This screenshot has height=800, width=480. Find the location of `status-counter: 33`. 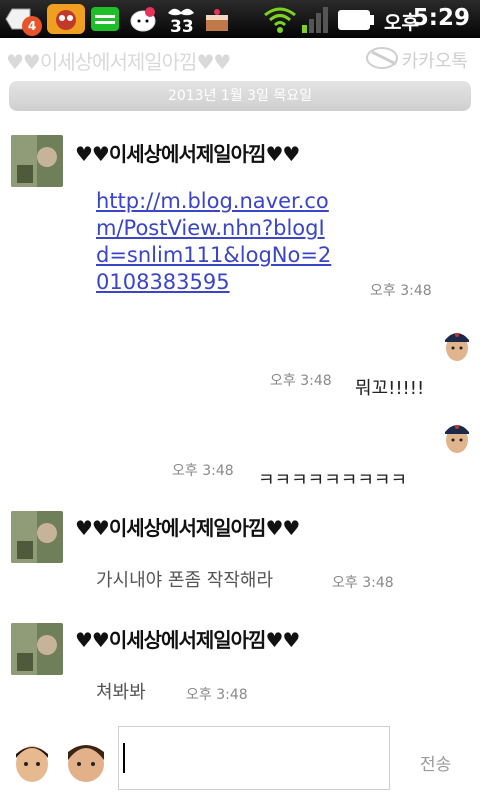

status-counter: 33 is located at coordinates (182, 27).